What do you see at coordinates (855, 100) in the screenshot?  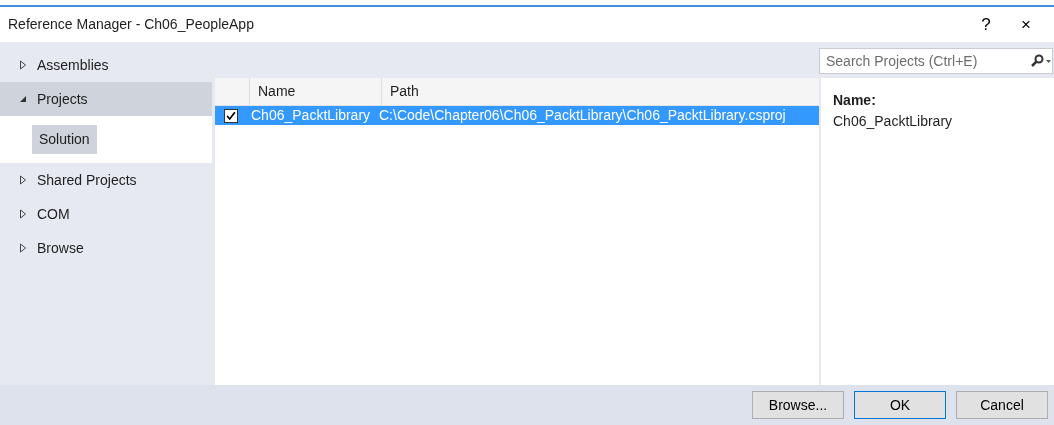 I see `detail-label: Name:` at bounding box center [855, 100].